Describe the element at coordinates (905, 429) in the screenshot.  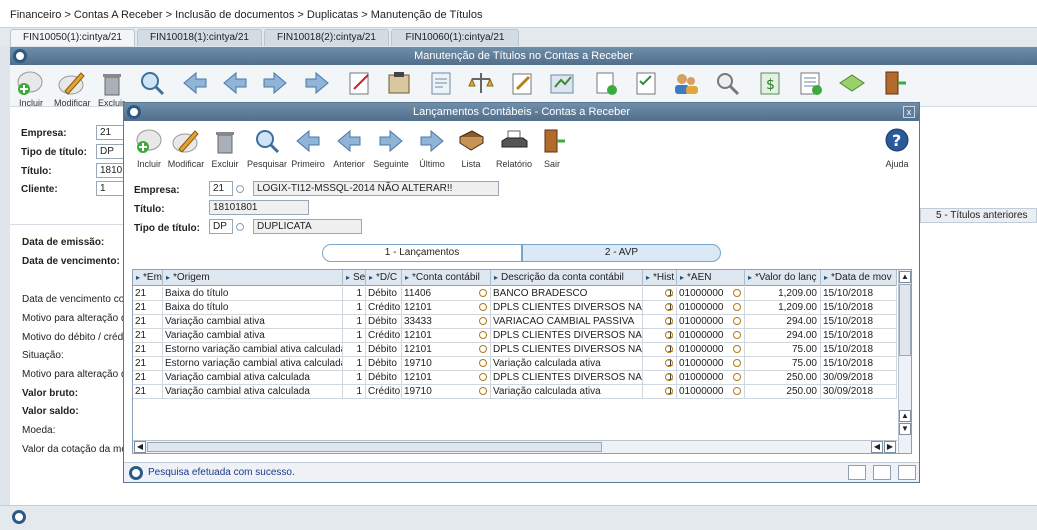
I see `scroll-down-icon: ▼` at that location.